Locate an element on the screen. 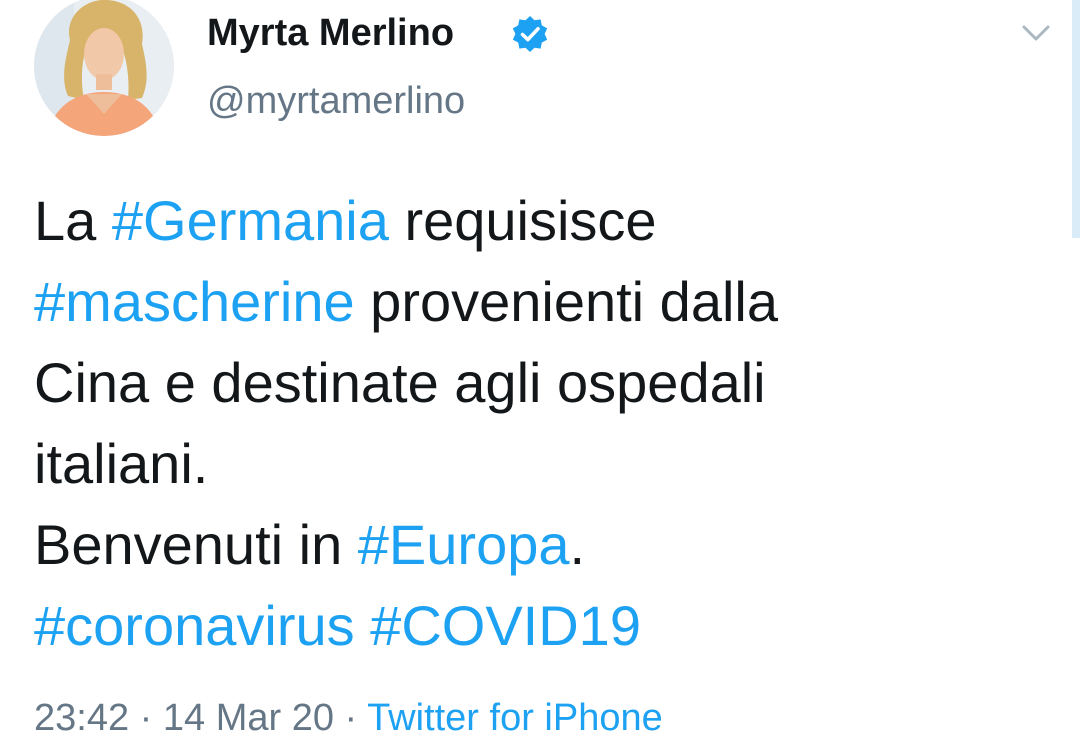 The image size is (1080, 749). tweet-source-link: Twitter for iPhone is located at coordinates (515, 718).